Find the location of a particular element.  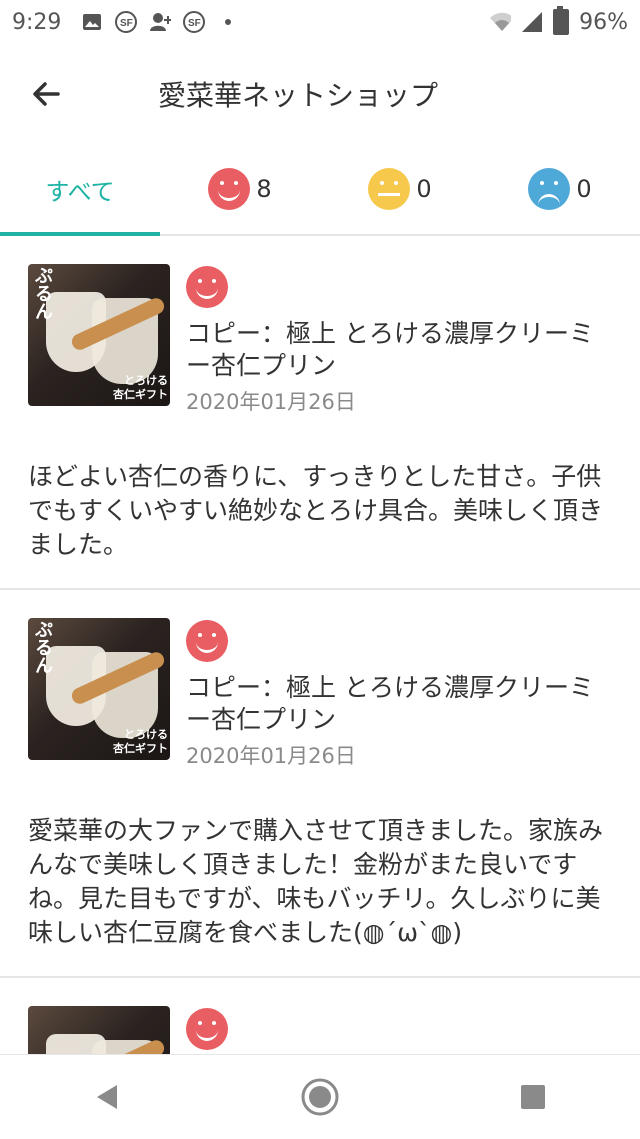

add-user-icon is located at coordinates (160, 22).